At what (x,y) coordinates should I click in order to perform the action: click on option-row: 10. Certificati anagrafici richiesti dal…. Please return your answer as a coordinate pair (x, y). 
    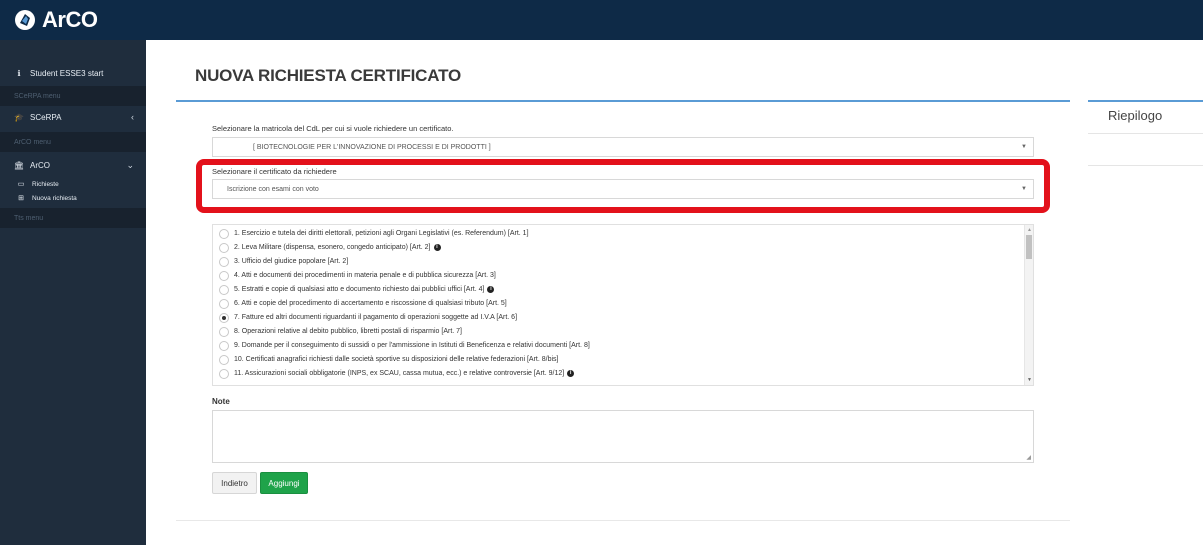
    Looking at the image, I should click on (386, 359).